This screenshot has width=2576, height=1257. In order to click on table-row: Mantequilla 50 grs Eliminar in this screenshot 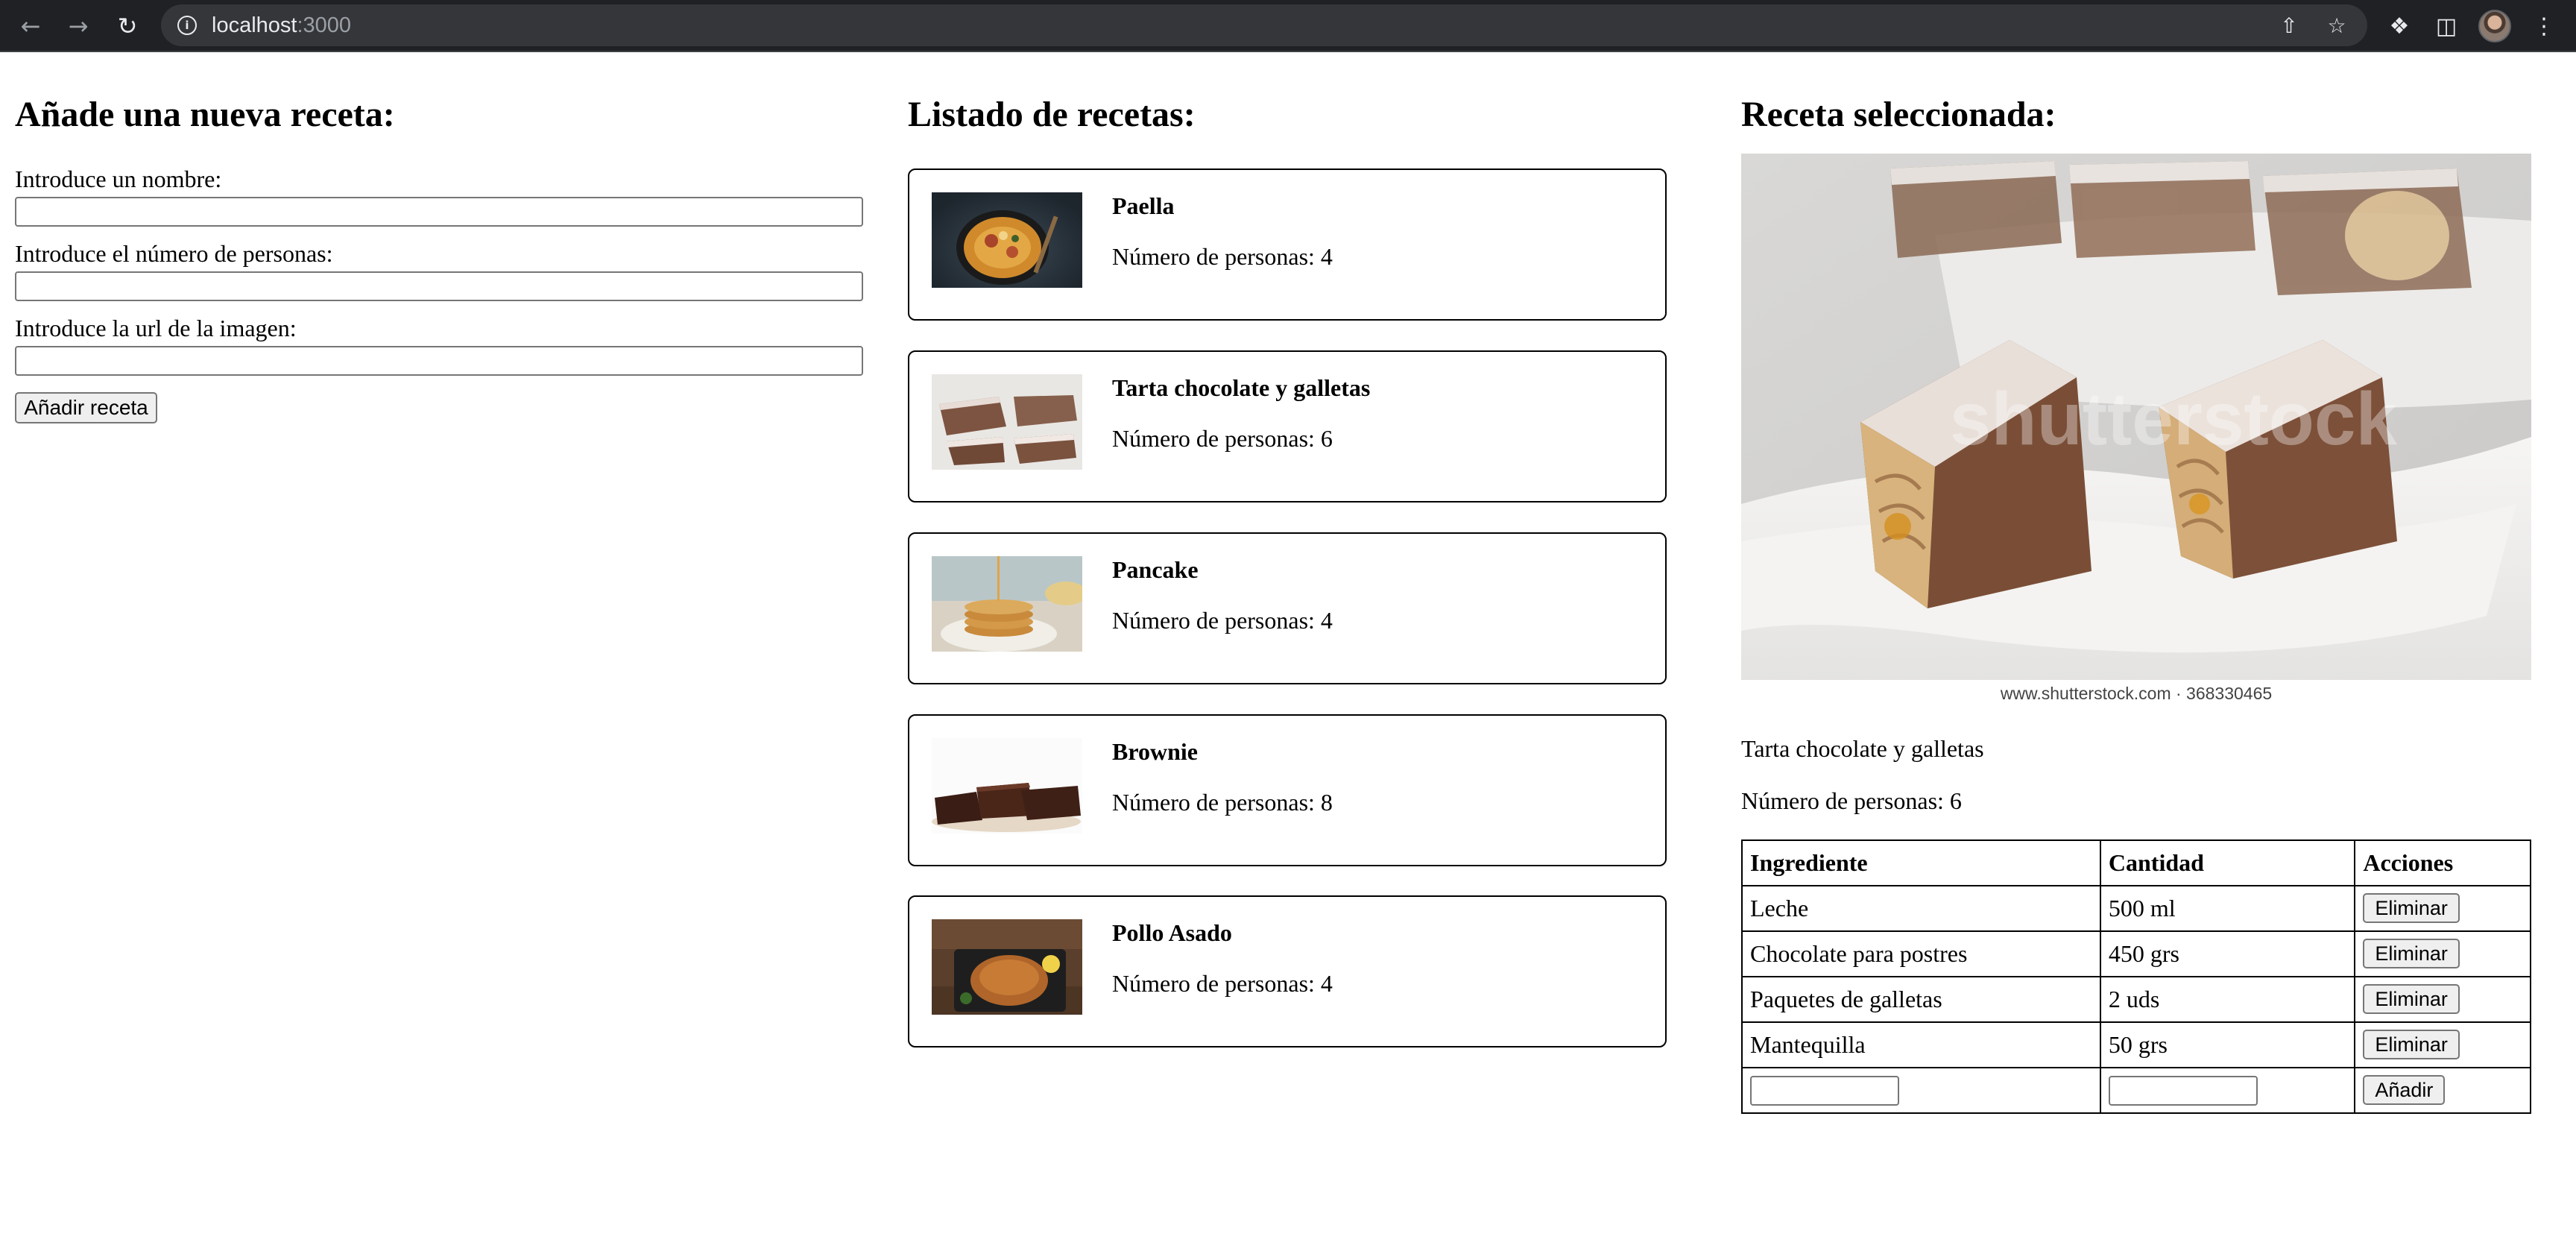, I will do `click(2136, 1044)`.